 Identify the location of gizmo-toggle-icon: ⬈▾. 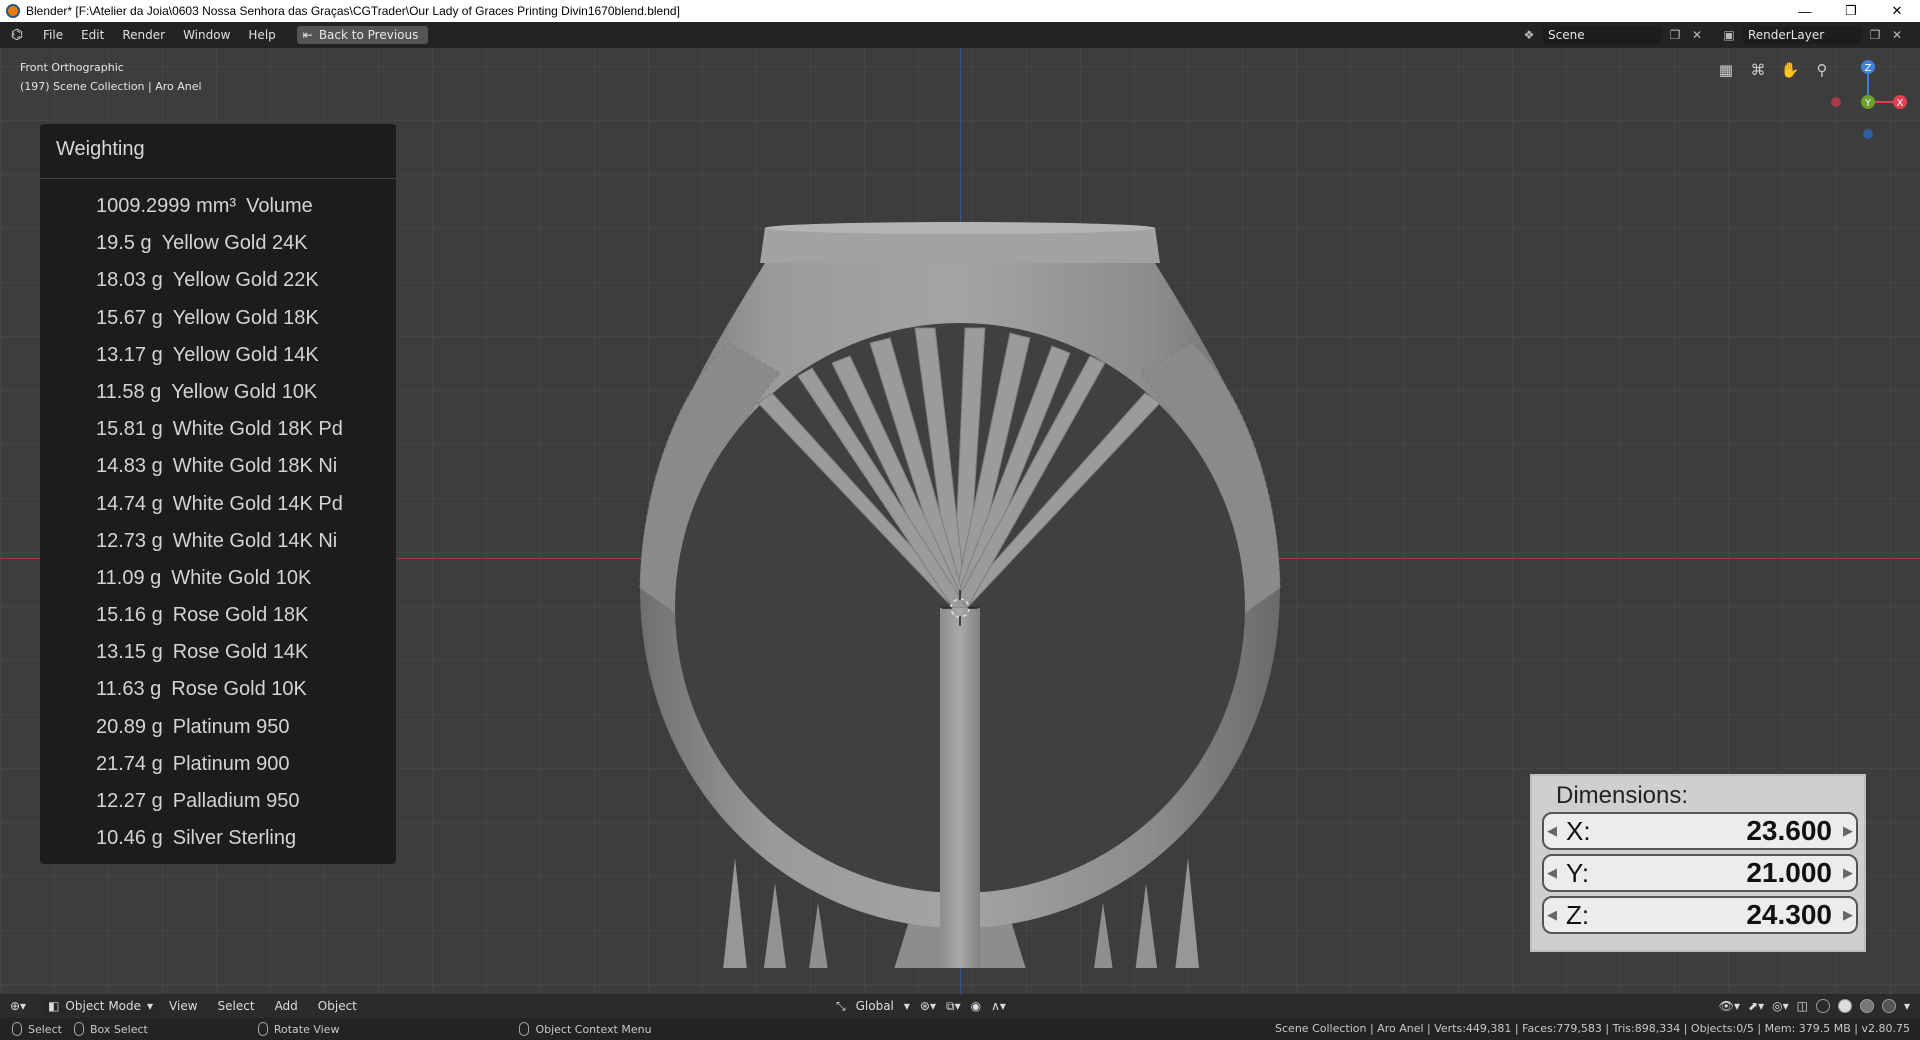
(1756, 1006).